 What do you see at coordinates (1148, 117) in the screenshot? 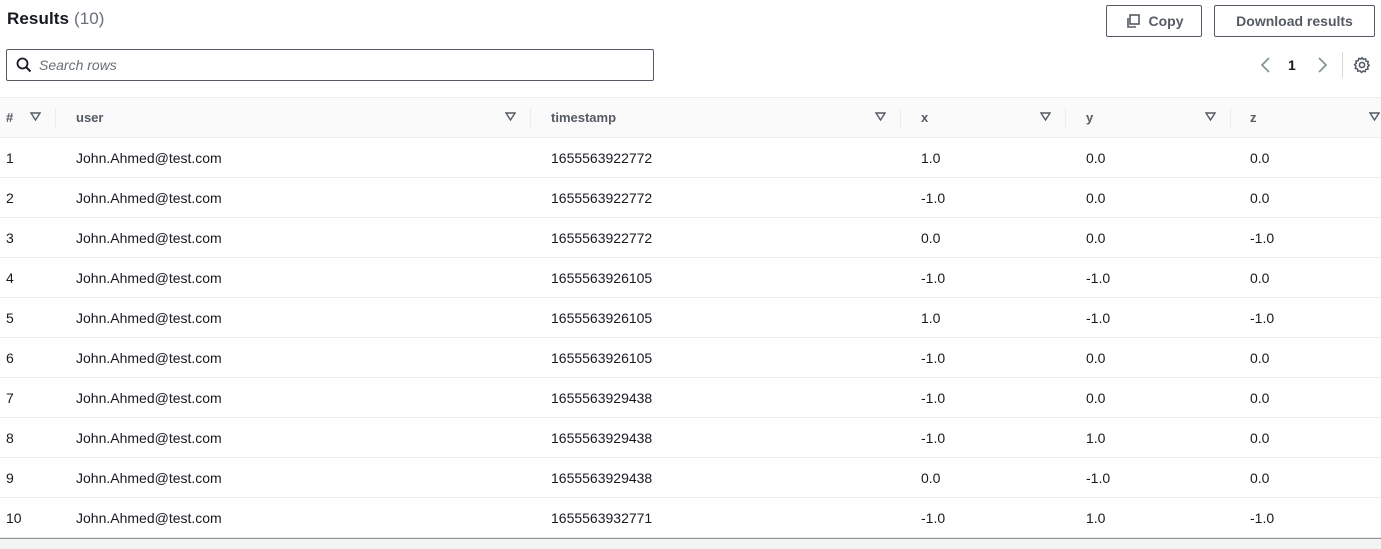
I see `column-header-y: y` at bounding box center [1148, 117].